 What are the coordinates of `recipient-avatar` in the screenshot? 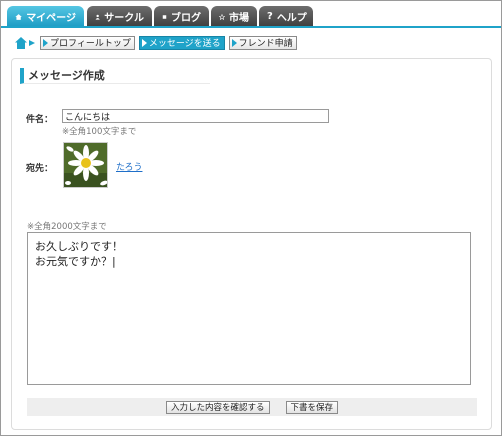 It's located at (85, 165).